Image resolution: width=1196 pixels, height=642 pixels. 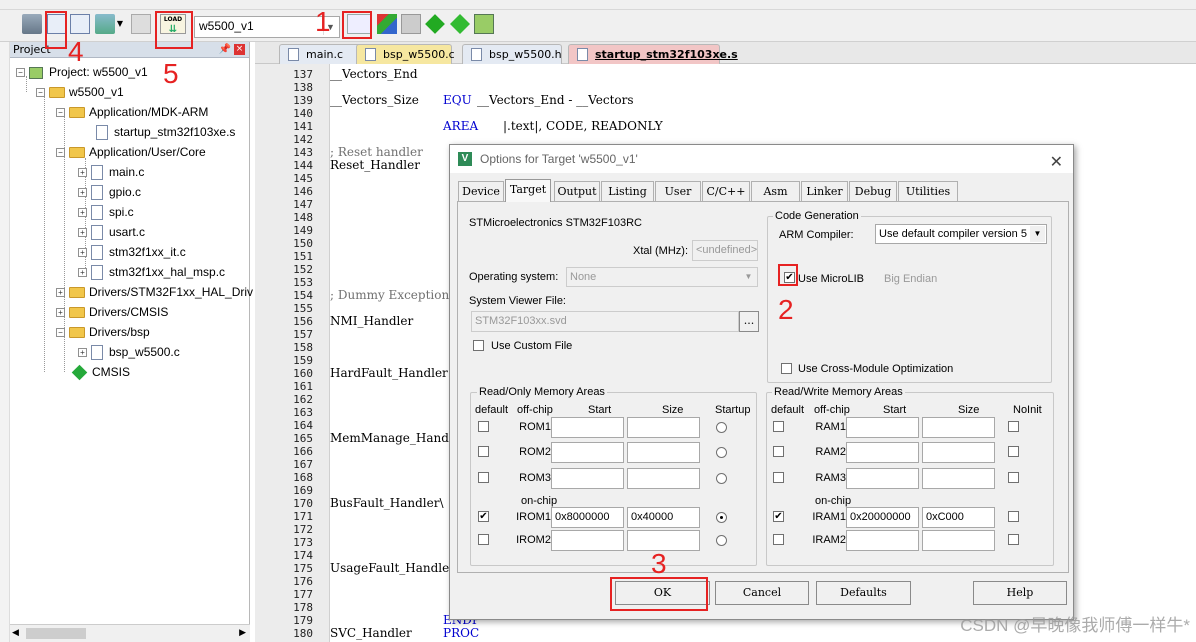 I want to click on svd-input: STM32F103xx.svd, so click(x=605, y=321).